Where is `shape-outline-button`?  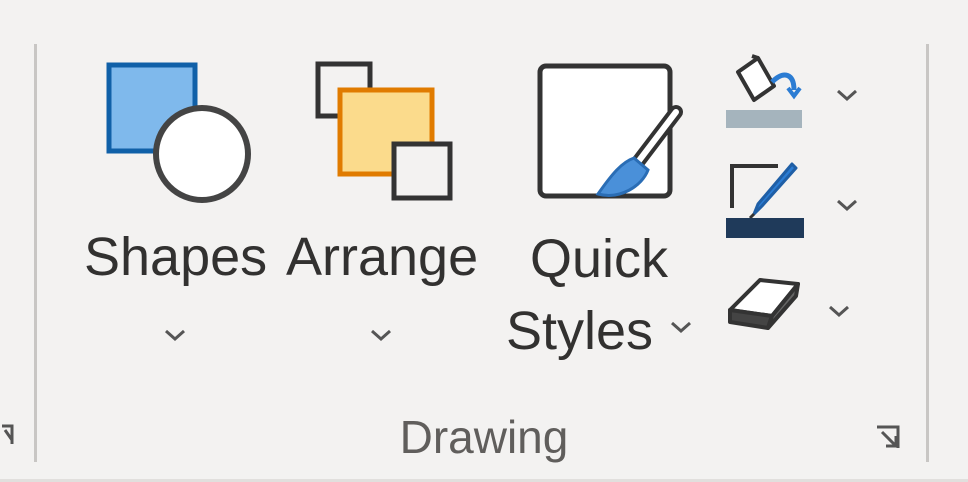
shape-outline-button is located at coordinates (799, 206).